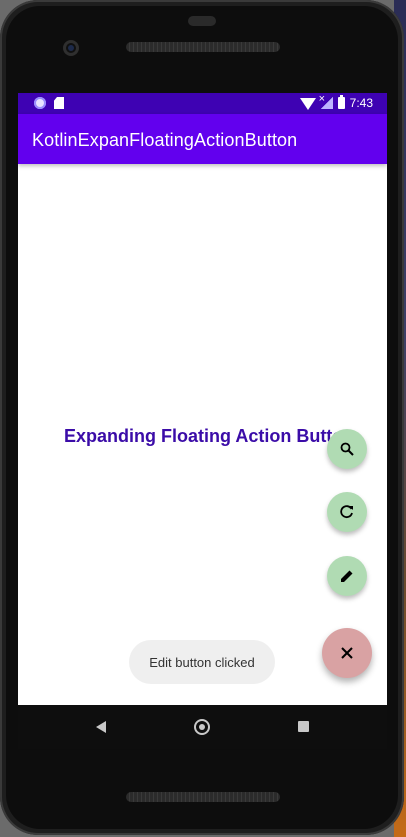  I want to click on navigation-bar, so click(202, 727).